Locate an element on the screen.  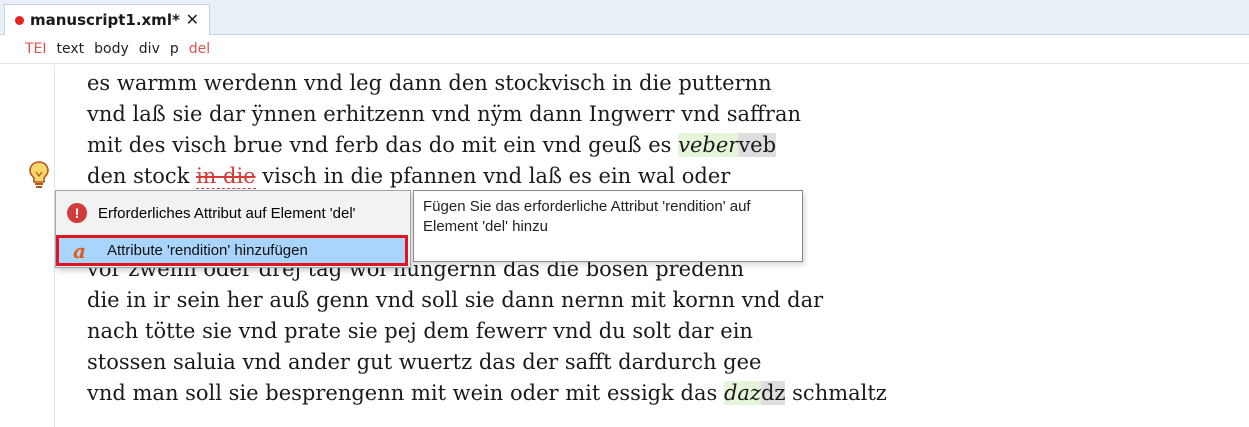
line-text: den stock is located at coordinates (142, 176).